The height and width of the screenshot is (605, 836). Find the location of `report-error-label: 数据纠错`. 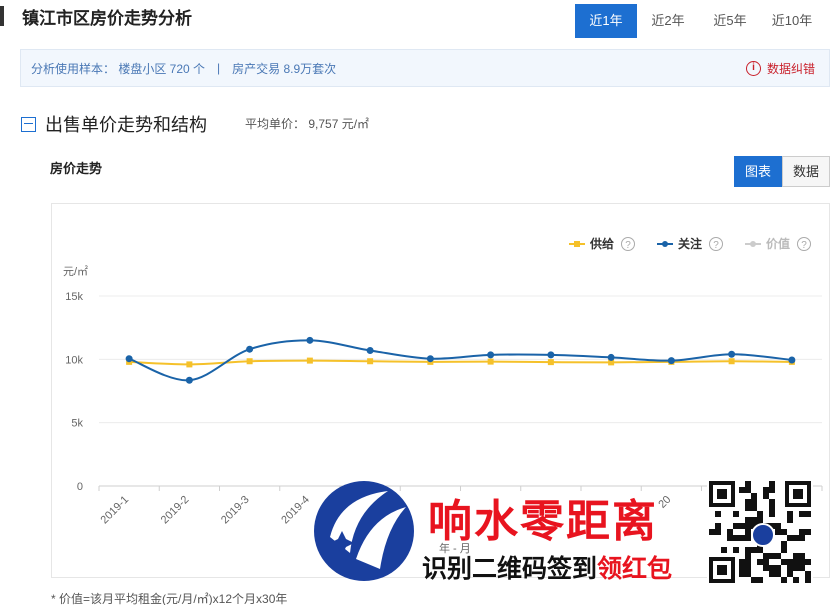

report-error-label: 数据纠错 is located at coordinates (790, 69).